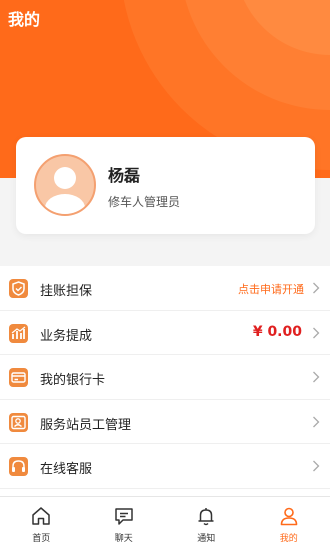  What do you see at coordinates (73, 380) in the screenshot?
I see `menu-item-label: 我的银行卡` at bounding box center [73, 380].